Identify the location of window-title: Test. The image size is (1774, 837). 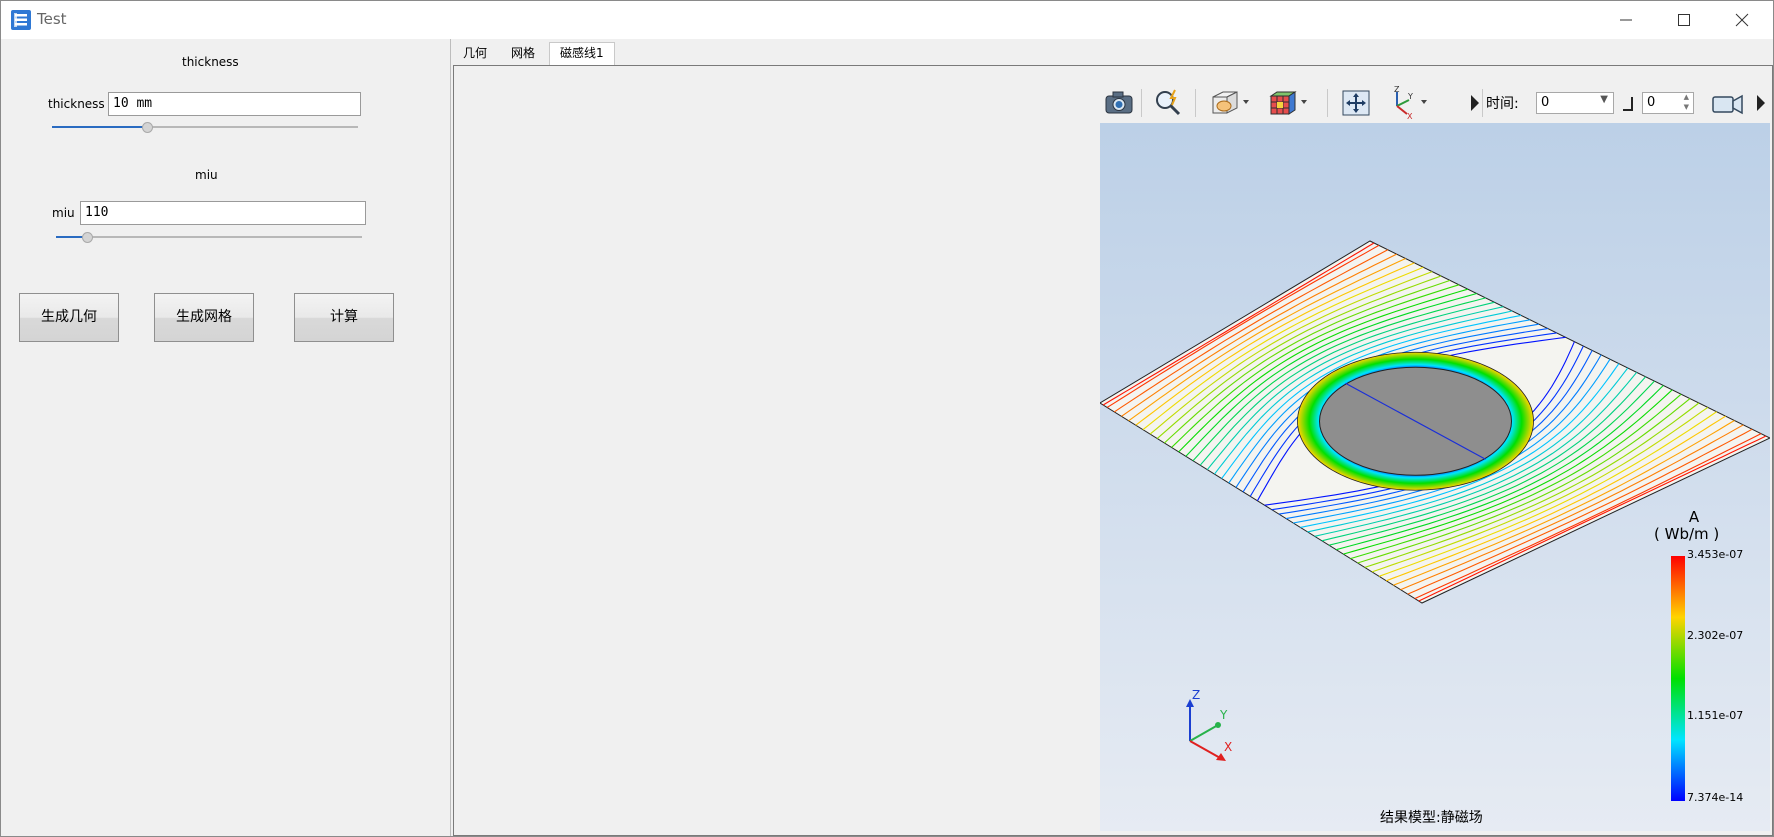
(52, 19).